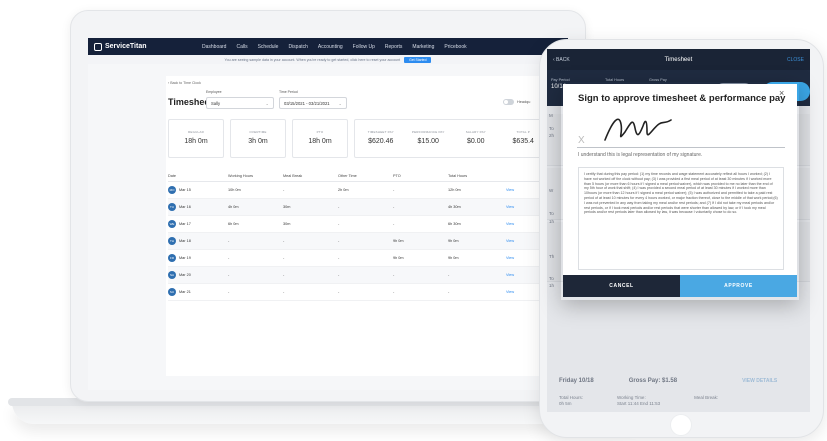  What do you see at coordinates (214, 47) in the screenshot?
I see `nav-dashboard: Dashboard` at bounding box center [214, 47].